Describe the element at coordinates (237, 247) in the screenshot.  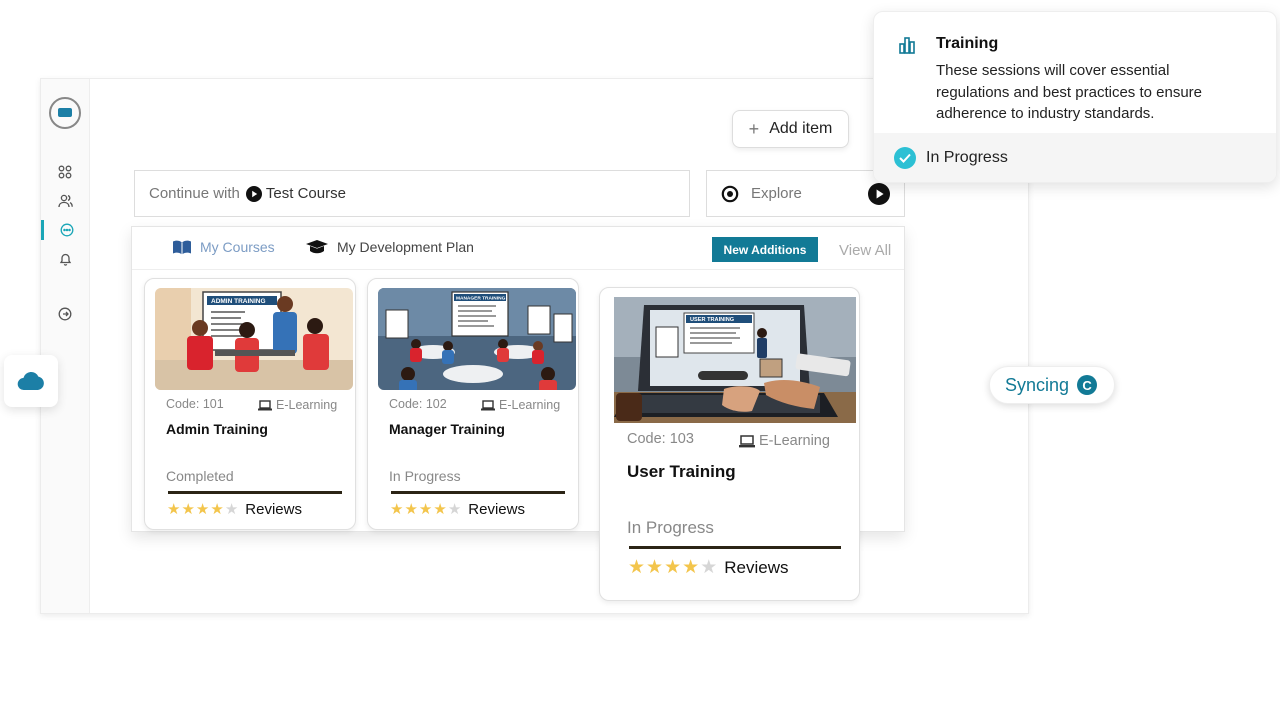
I see `tab-label: My Courses` at that location.